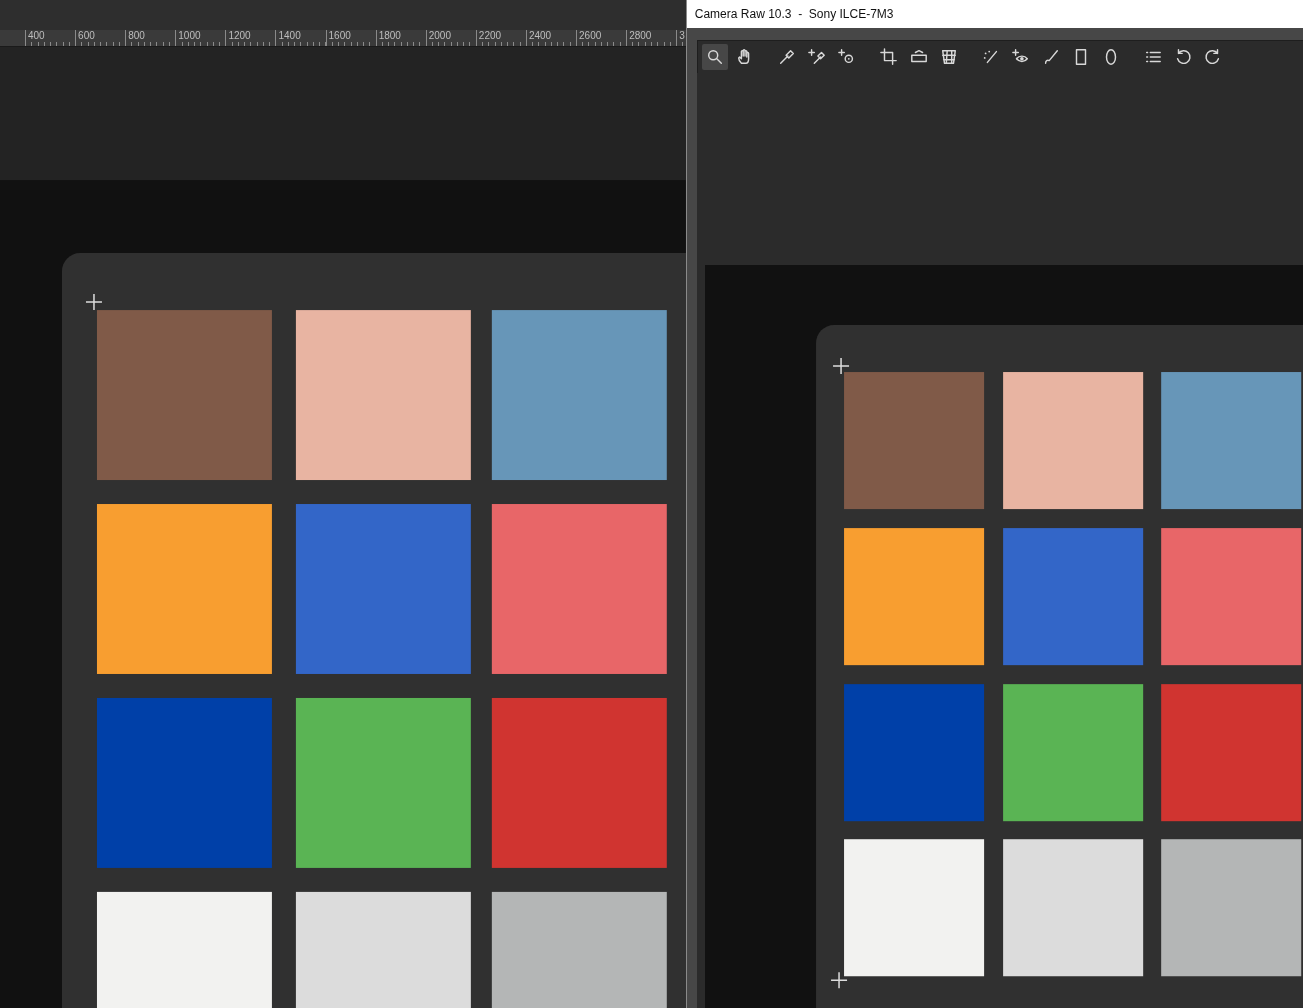  I want to click on target-icon, so click(846, 56).